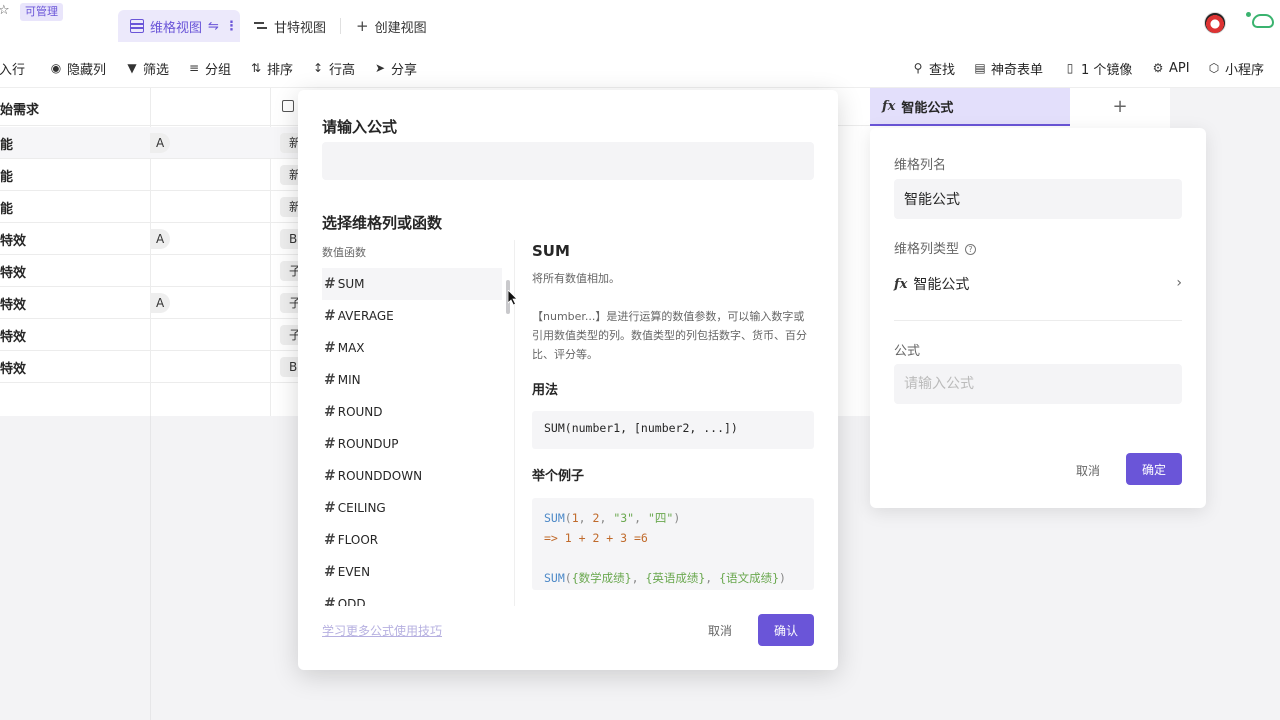 This screenshot has width=1280, height=720. What do you see at coordinates (558, 476) in the screenshot?
I see `example-heading: 举个例子` at bounding box center [558, 476].